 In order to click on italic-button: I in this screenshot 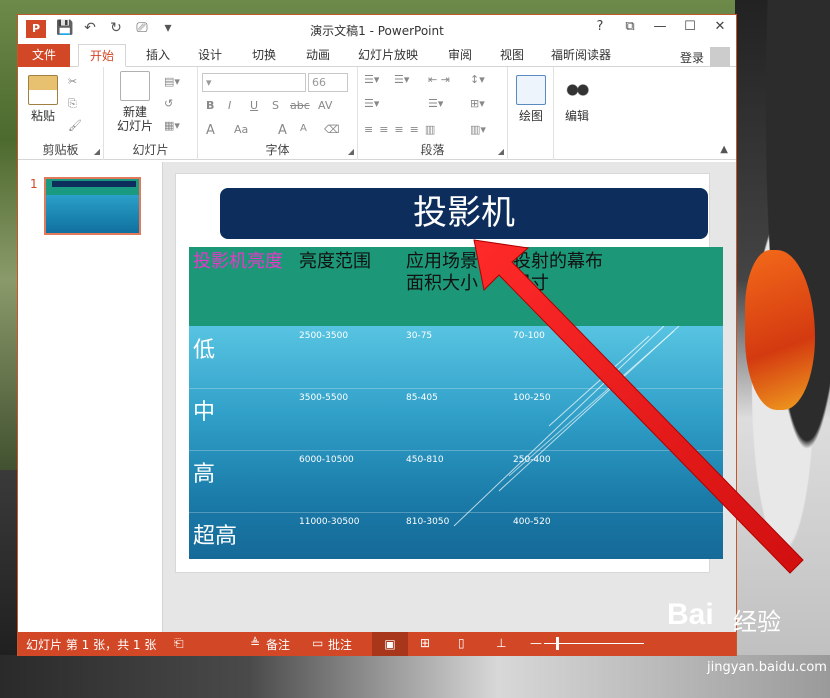, I will do `click(229, 105)`.